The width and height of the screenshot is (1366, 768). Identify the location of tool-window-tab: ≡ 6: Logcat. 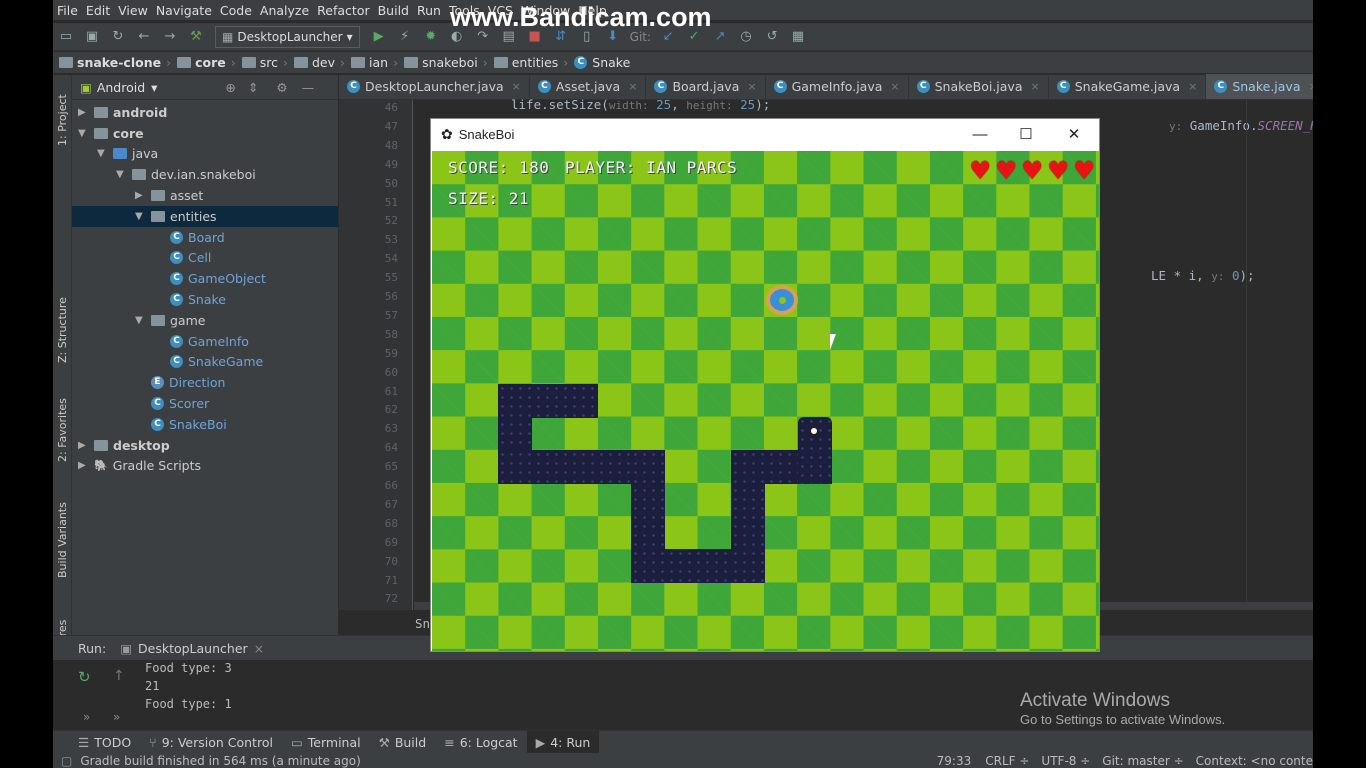
(480, 742).